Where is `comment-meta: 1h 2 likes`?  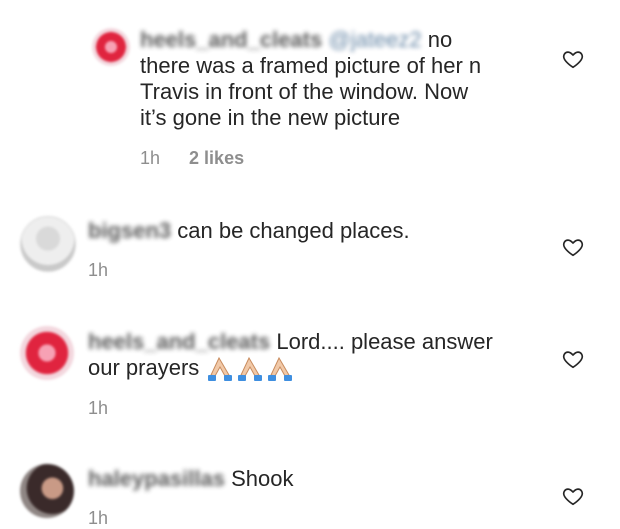
comment-meta: 1h 2 likes is located at coordinates (192, 158).